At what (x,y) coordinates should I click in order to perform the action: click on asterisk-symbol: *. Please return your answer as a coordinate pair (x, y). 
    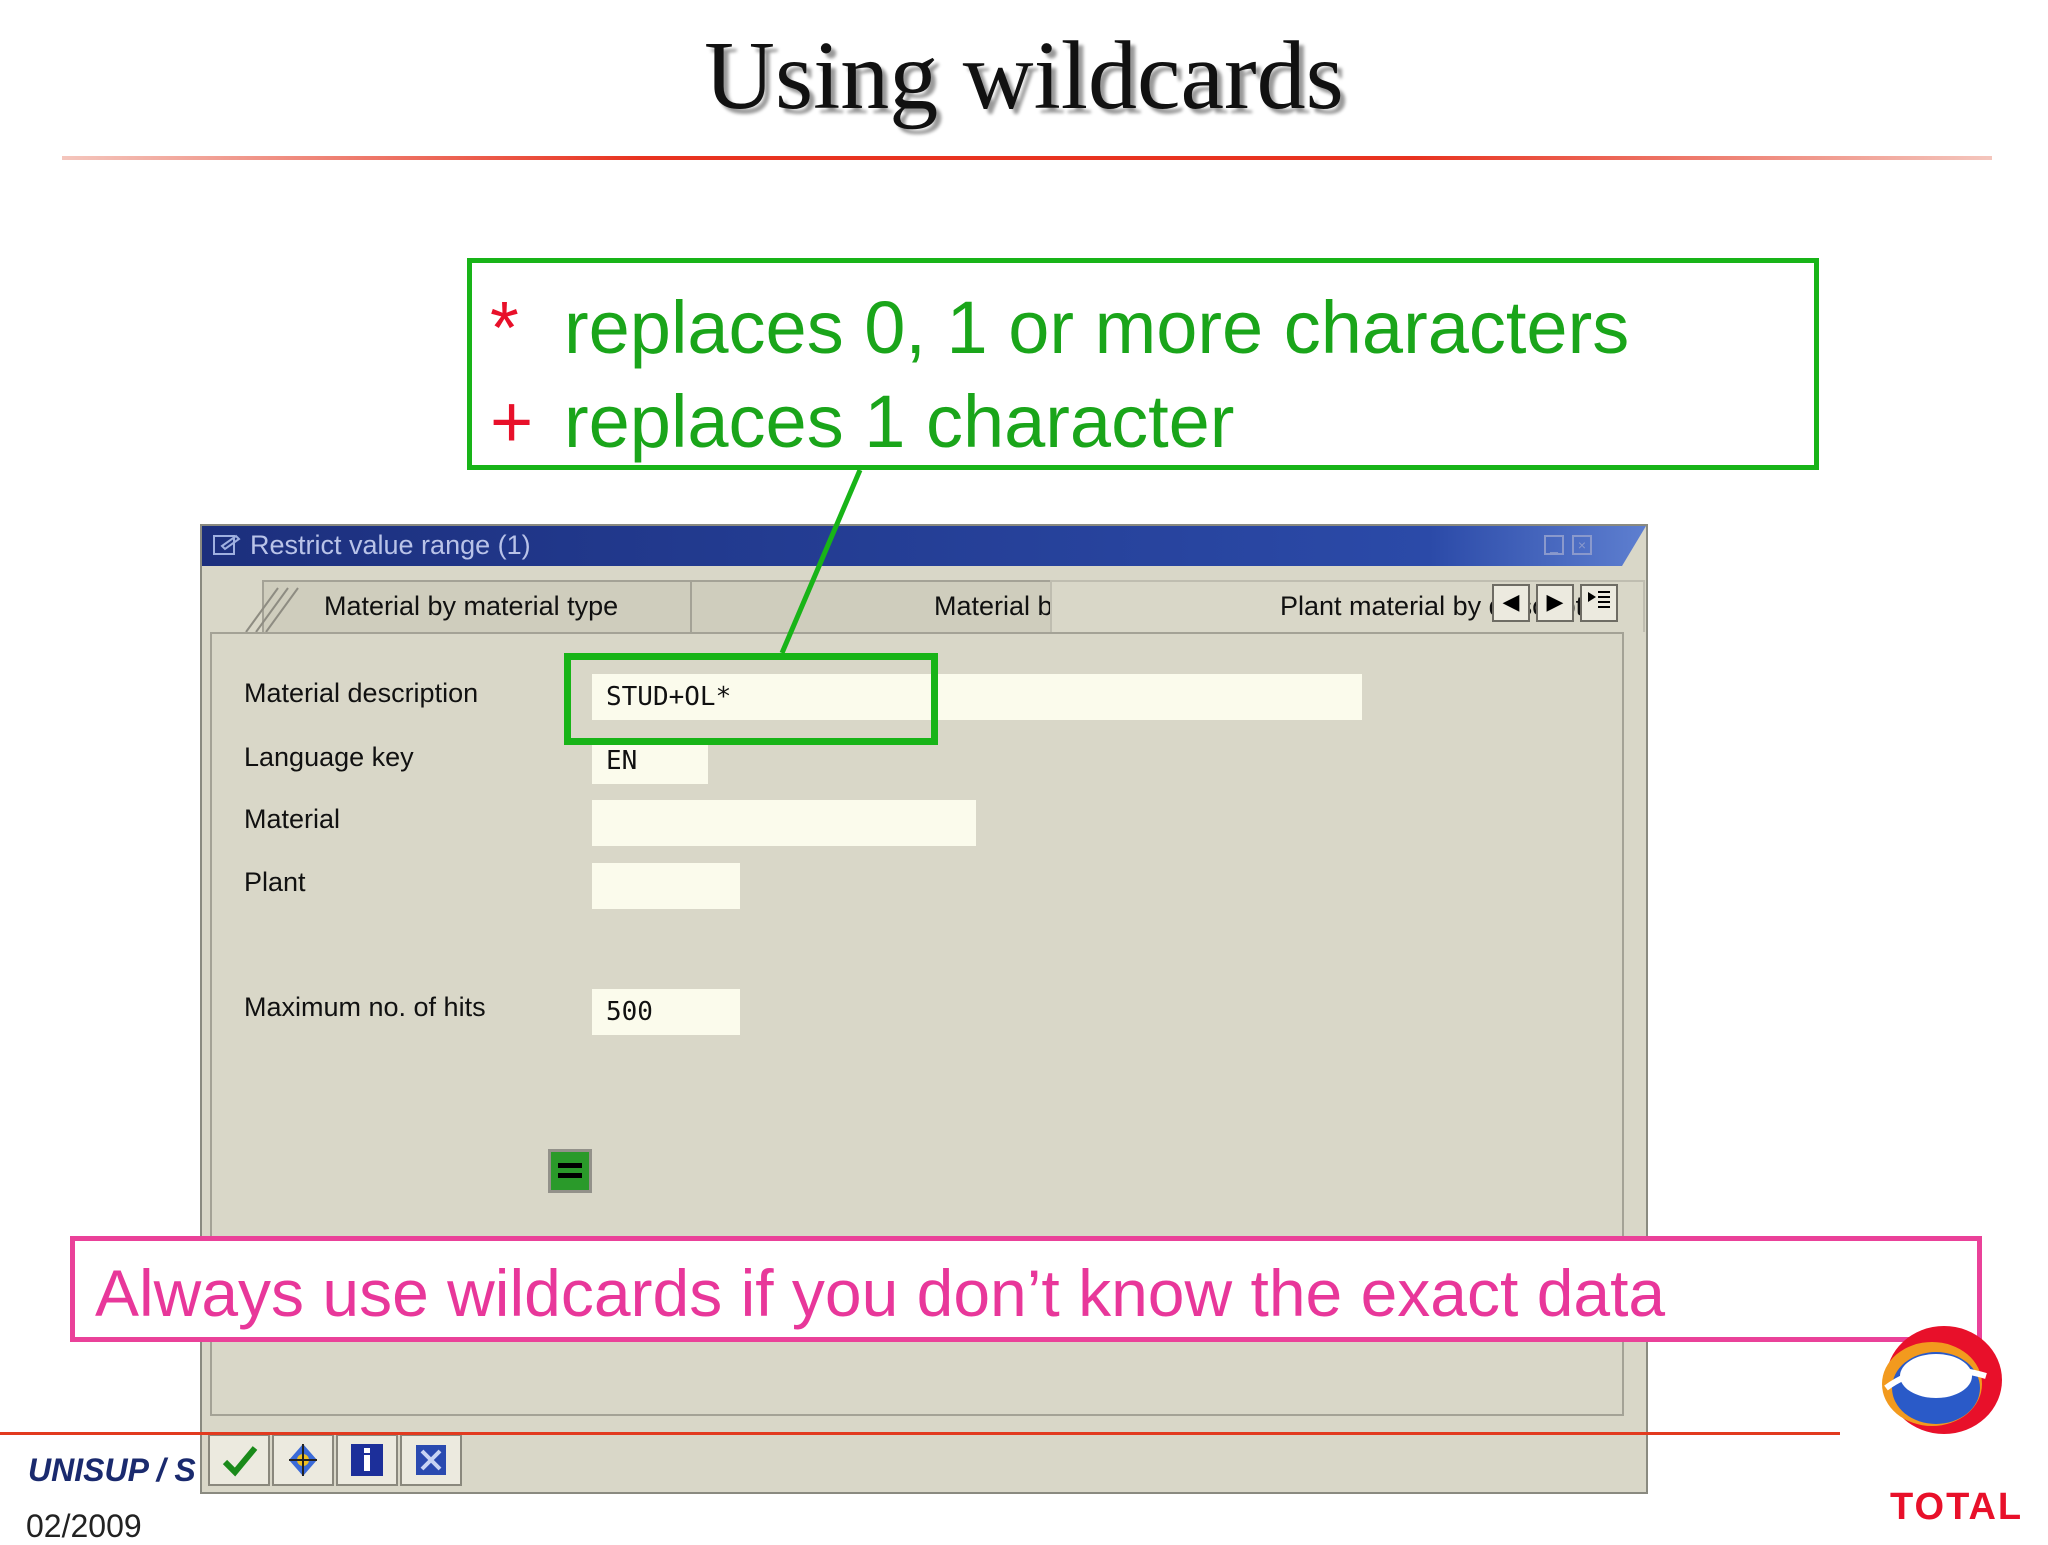
    Looking at the image, I should click on (504, 327).